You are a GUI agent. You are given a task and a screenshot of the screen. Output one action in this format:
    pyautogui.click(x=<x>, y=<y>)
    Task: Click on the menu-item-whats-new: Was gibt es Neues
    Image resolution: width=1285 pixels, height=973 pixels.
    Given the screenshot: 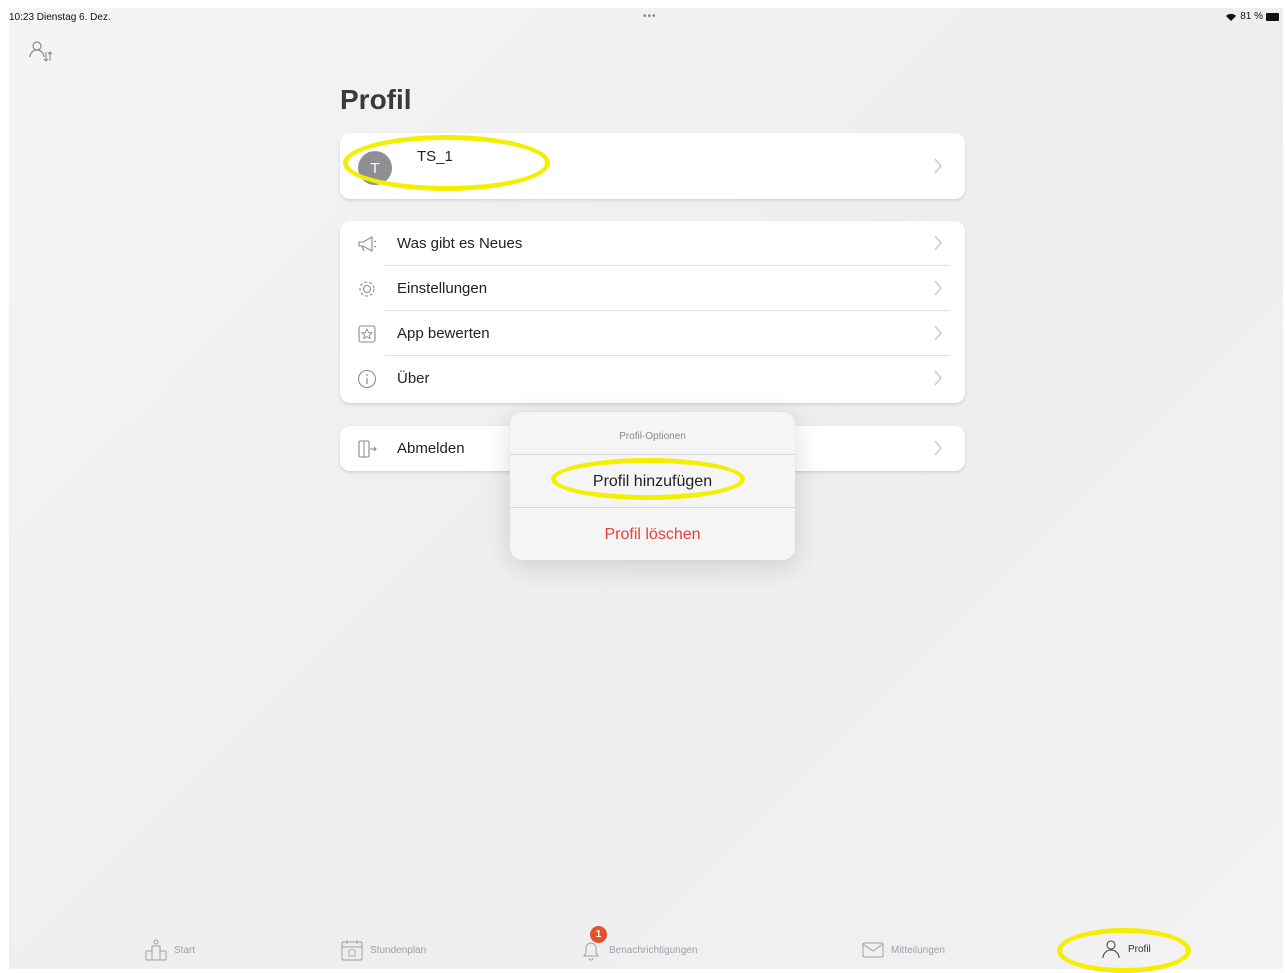 What is the action you would take?
    pyautogui.click(x=652, y=243)
    